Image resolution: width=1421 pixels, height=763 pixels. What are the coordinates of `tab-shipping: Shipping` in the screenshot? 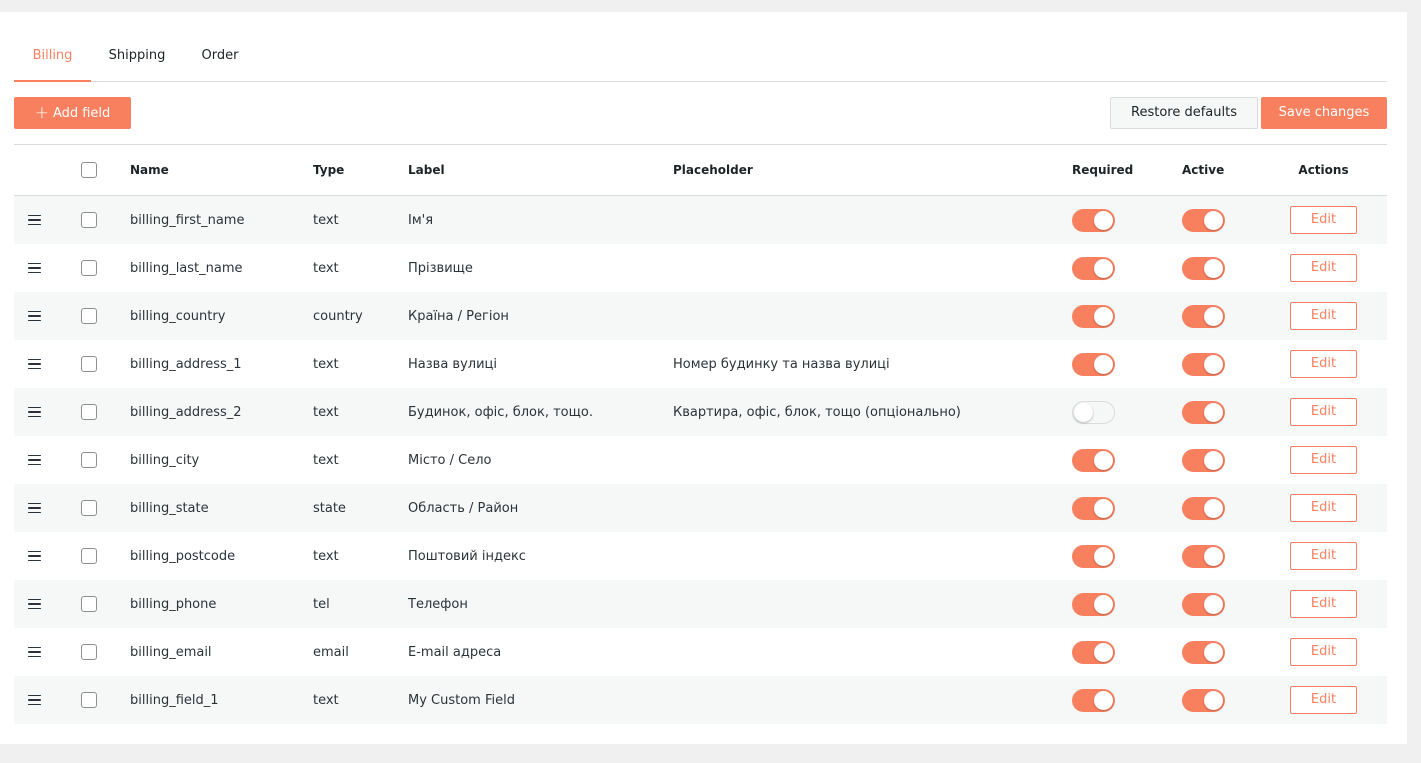 It's located at (137, 59).